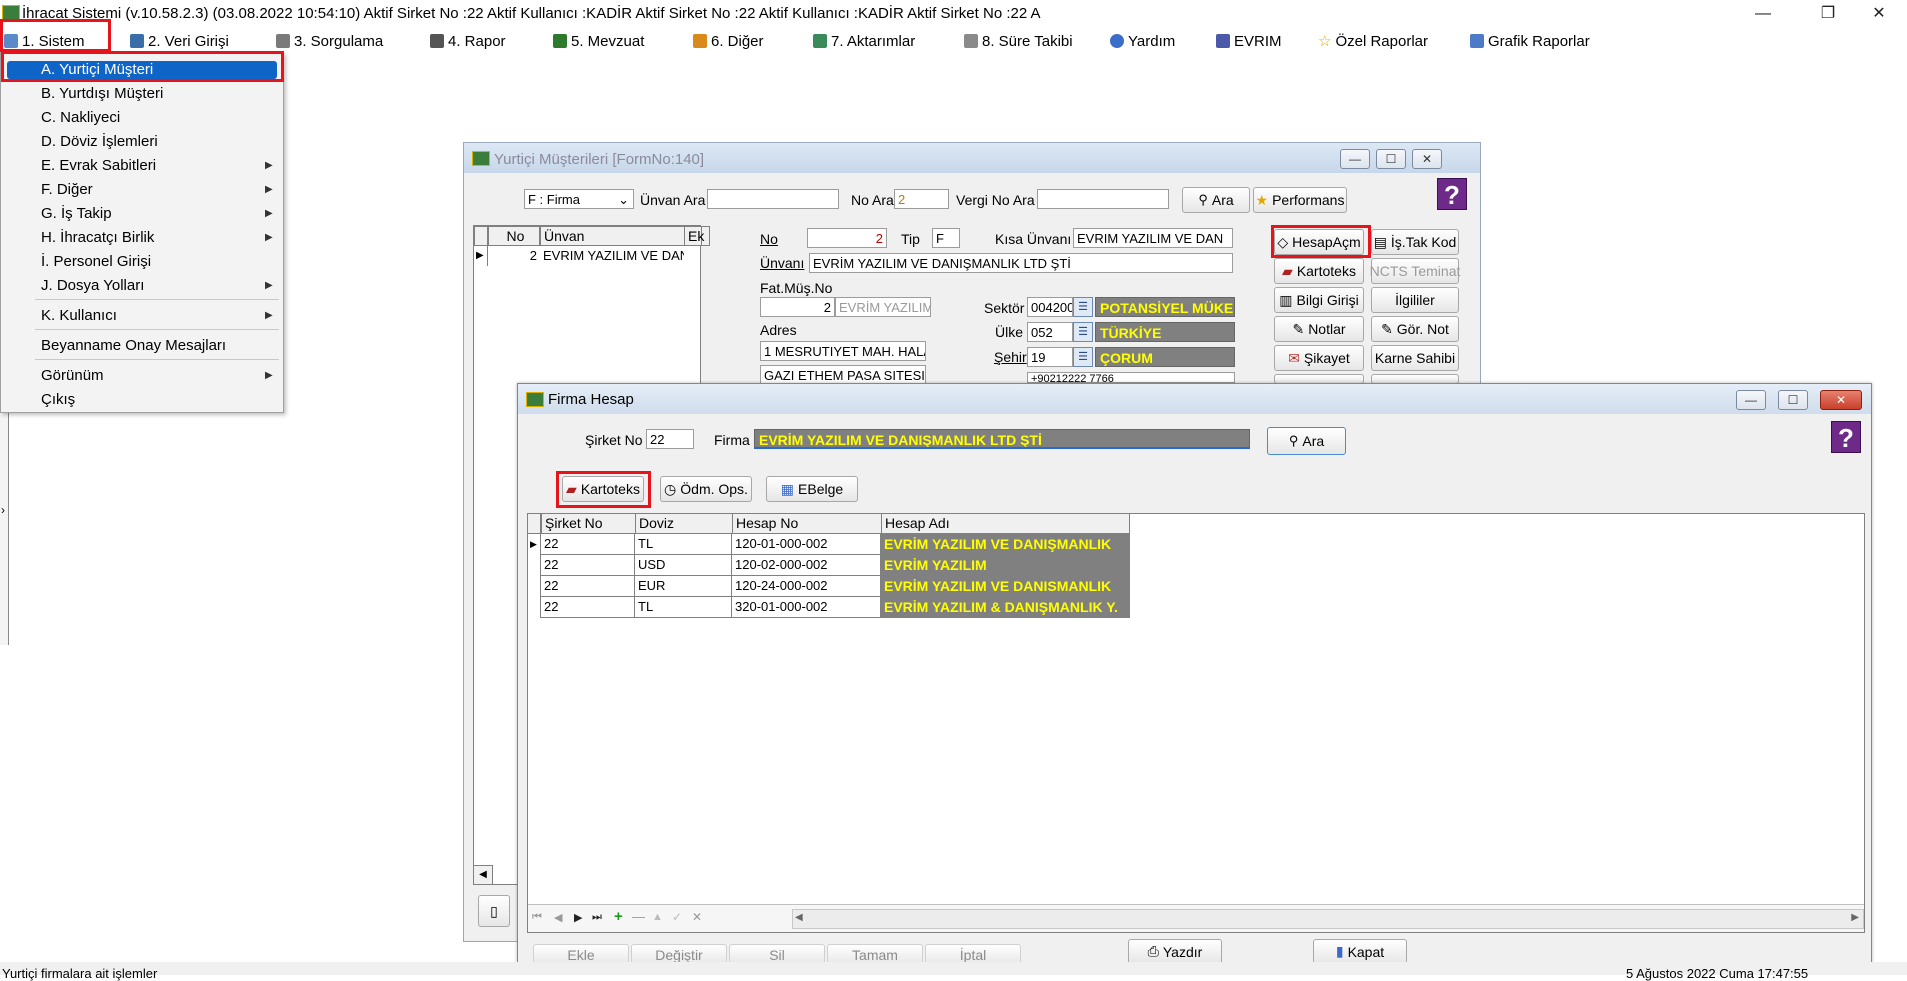 This screenshot has width=1907, height=981. What do you see at coordinates (1415, 329) in the screenshot?
I see `gor-not-button: ✎ Gör. Not` at bounding box center [1415, 329].